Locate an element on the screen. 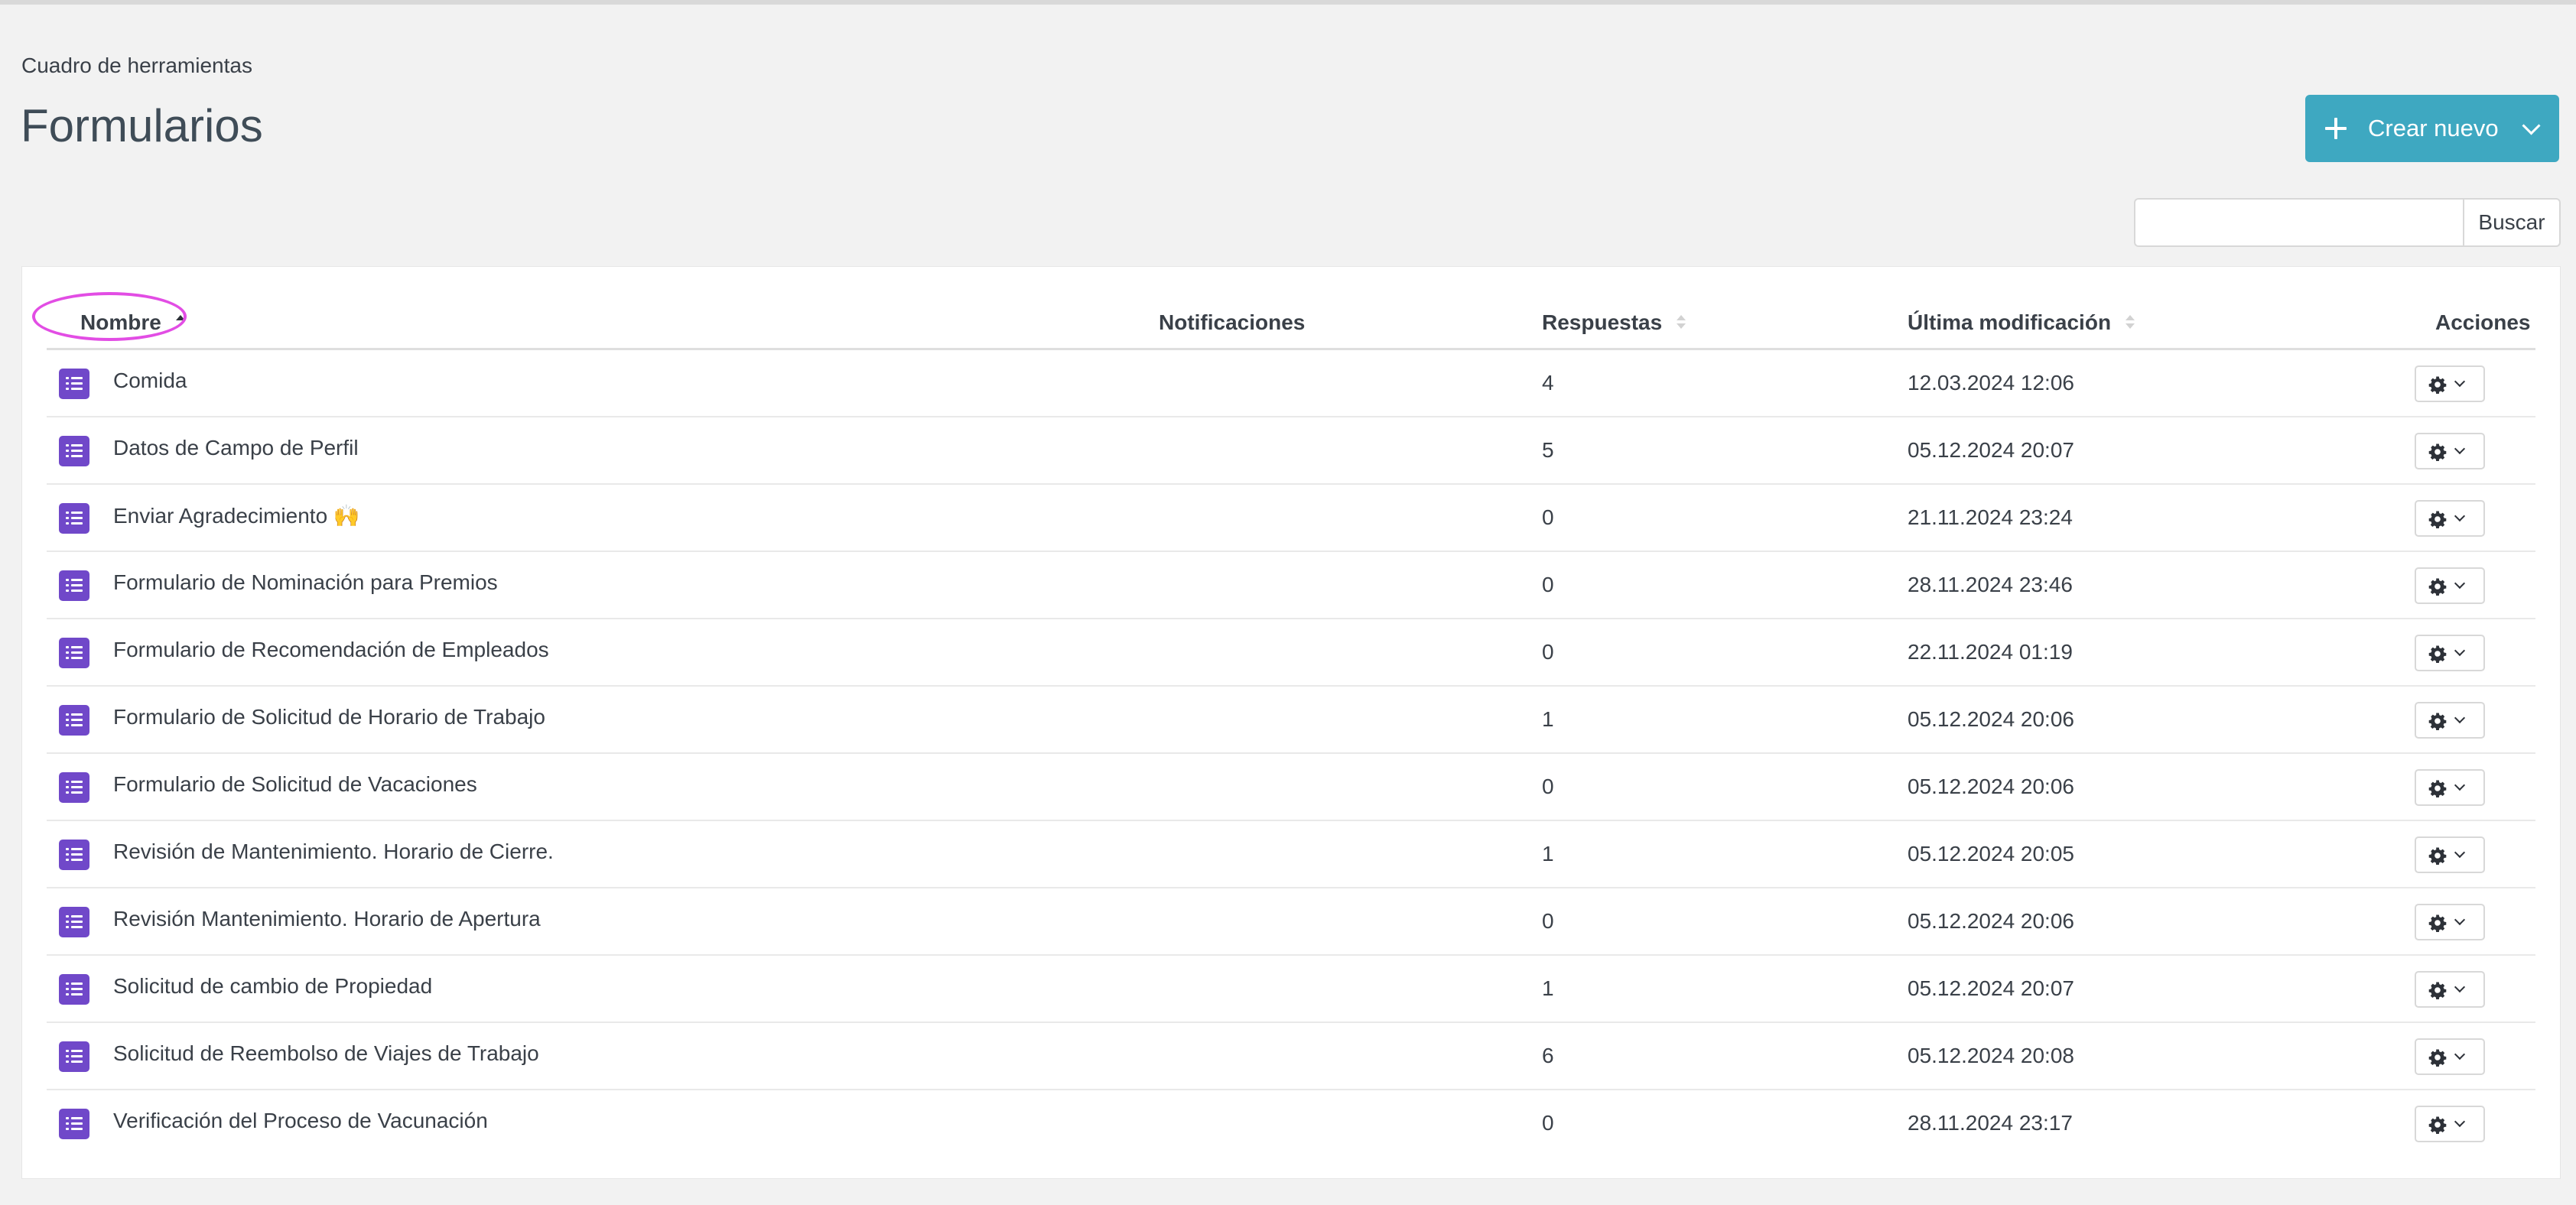  form-name-link: Comida is located at coordinates (150, 381).